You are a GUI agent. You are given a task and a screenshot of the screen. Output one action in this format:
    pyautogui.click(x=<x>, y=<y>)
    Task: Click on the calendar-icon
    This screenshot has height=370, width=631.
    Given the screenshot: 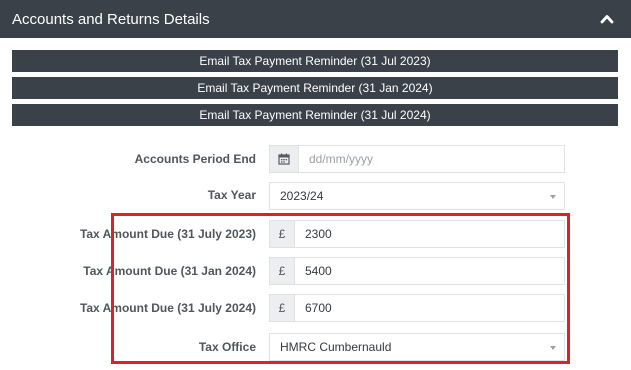 What is the action you would take?
    pyautogui.click(x=284, y=159)
    